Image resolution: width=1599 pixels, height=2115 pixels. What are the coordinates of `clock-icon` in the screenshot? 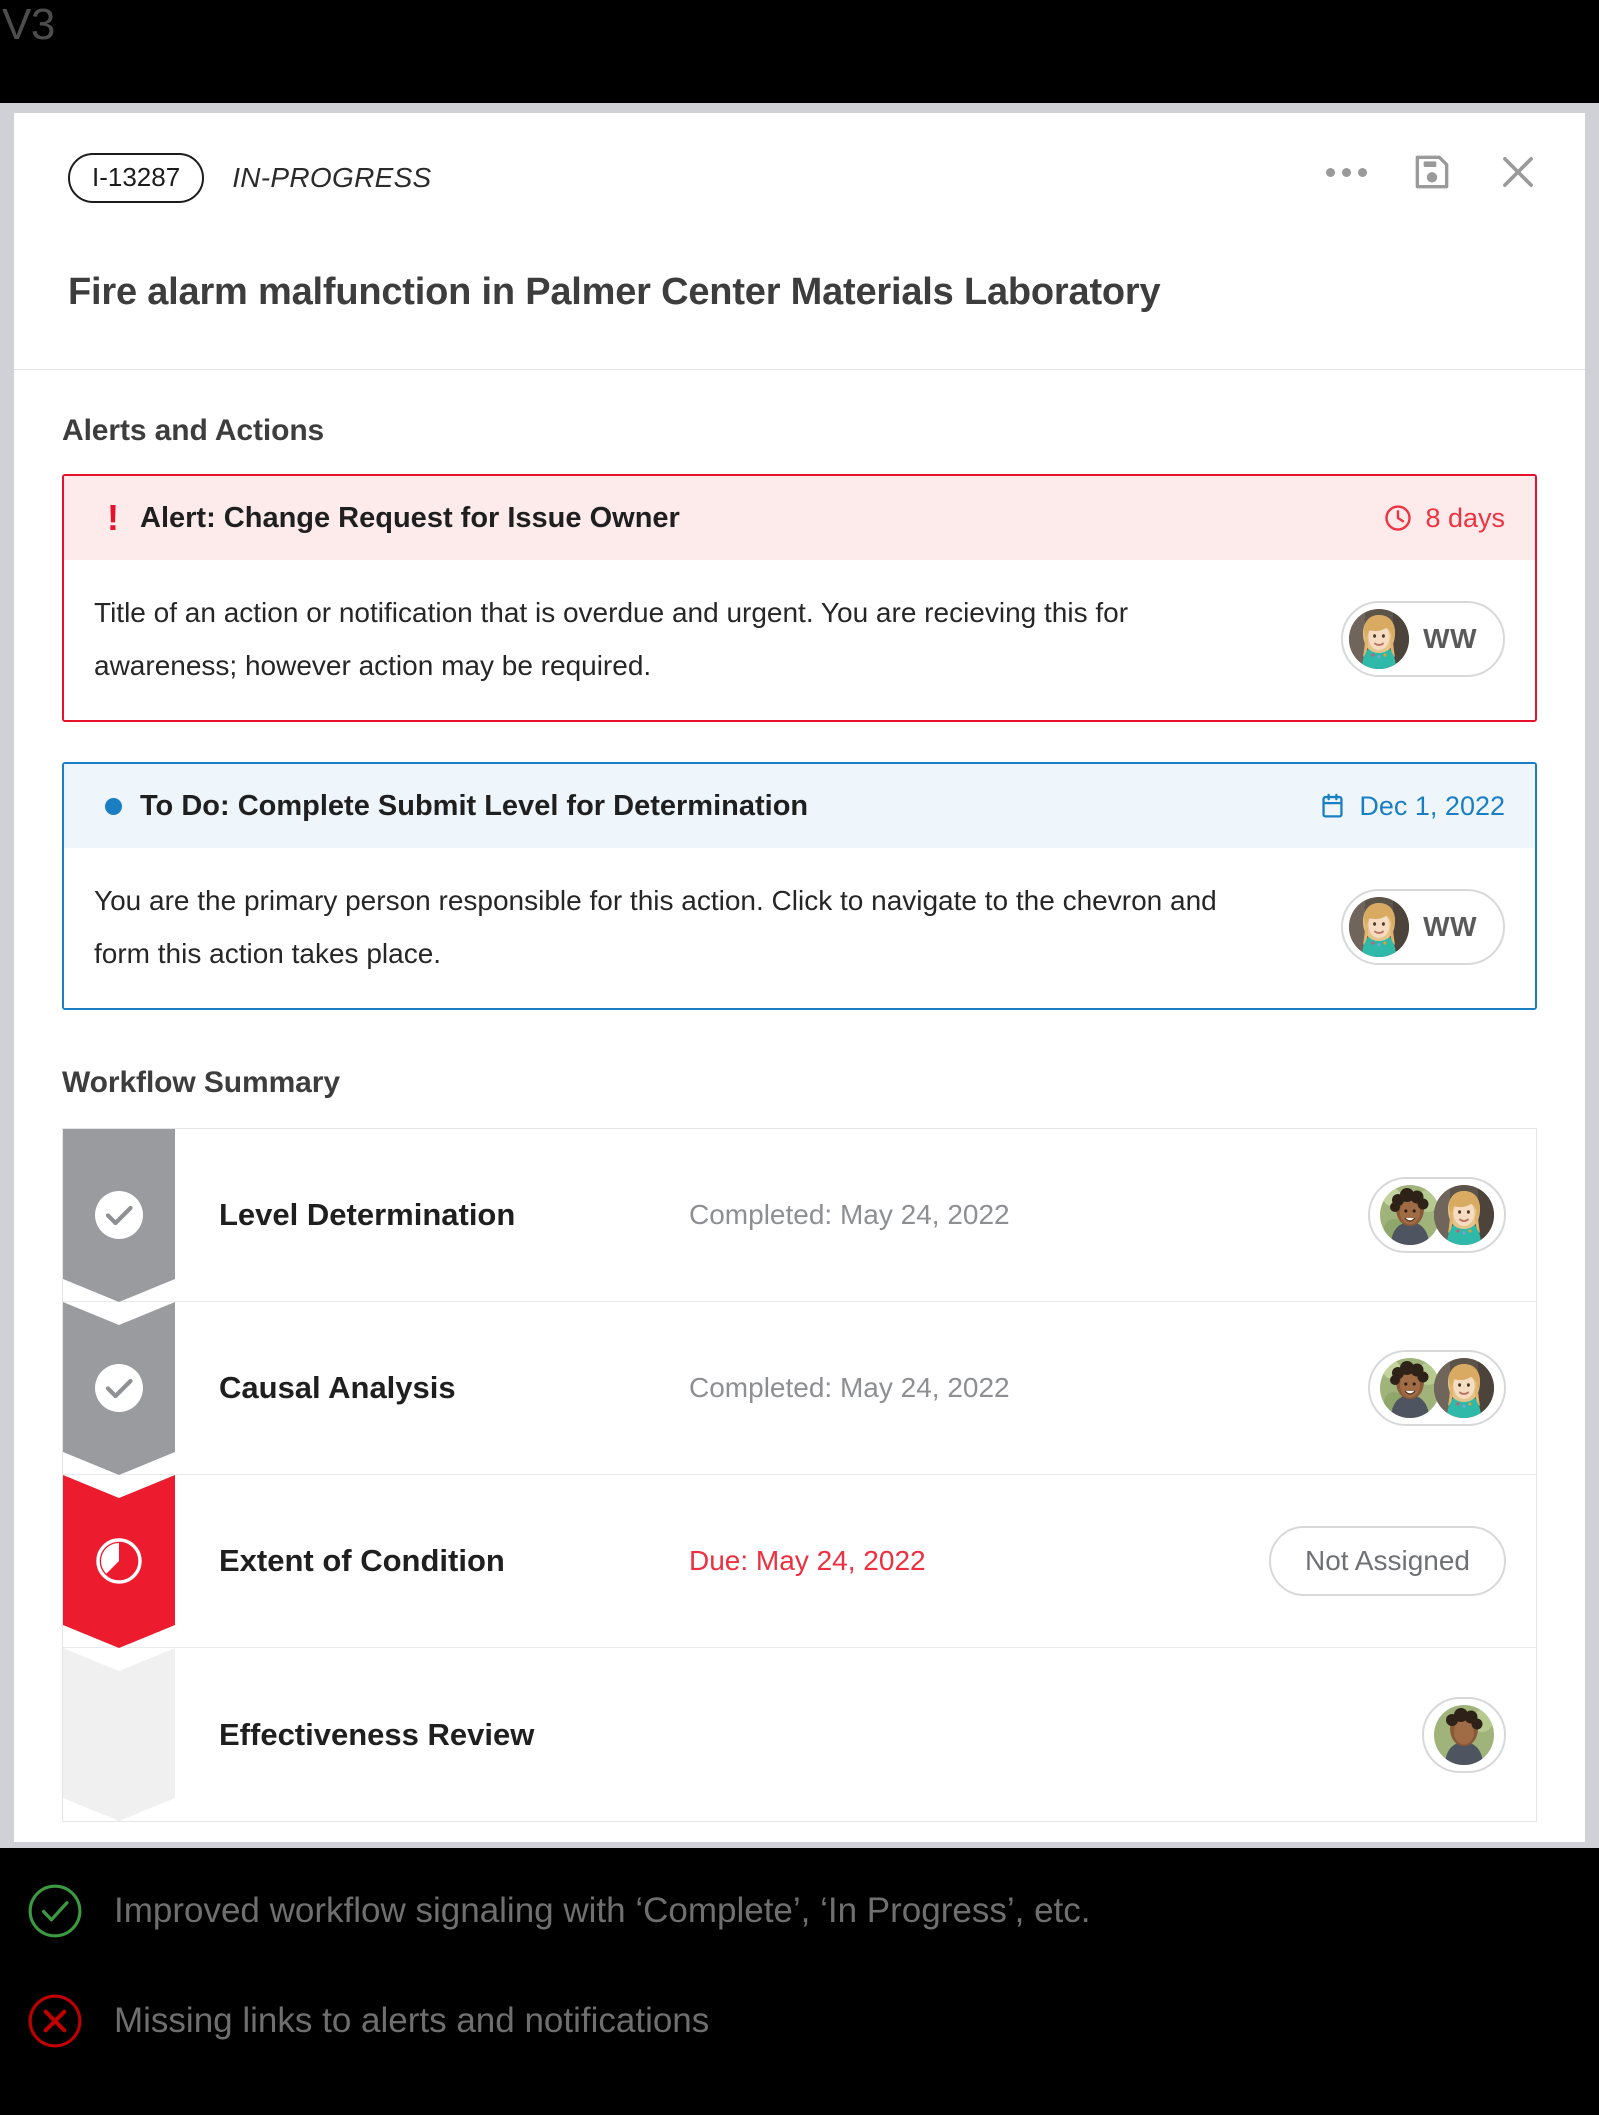 It's located at (1398, 518).